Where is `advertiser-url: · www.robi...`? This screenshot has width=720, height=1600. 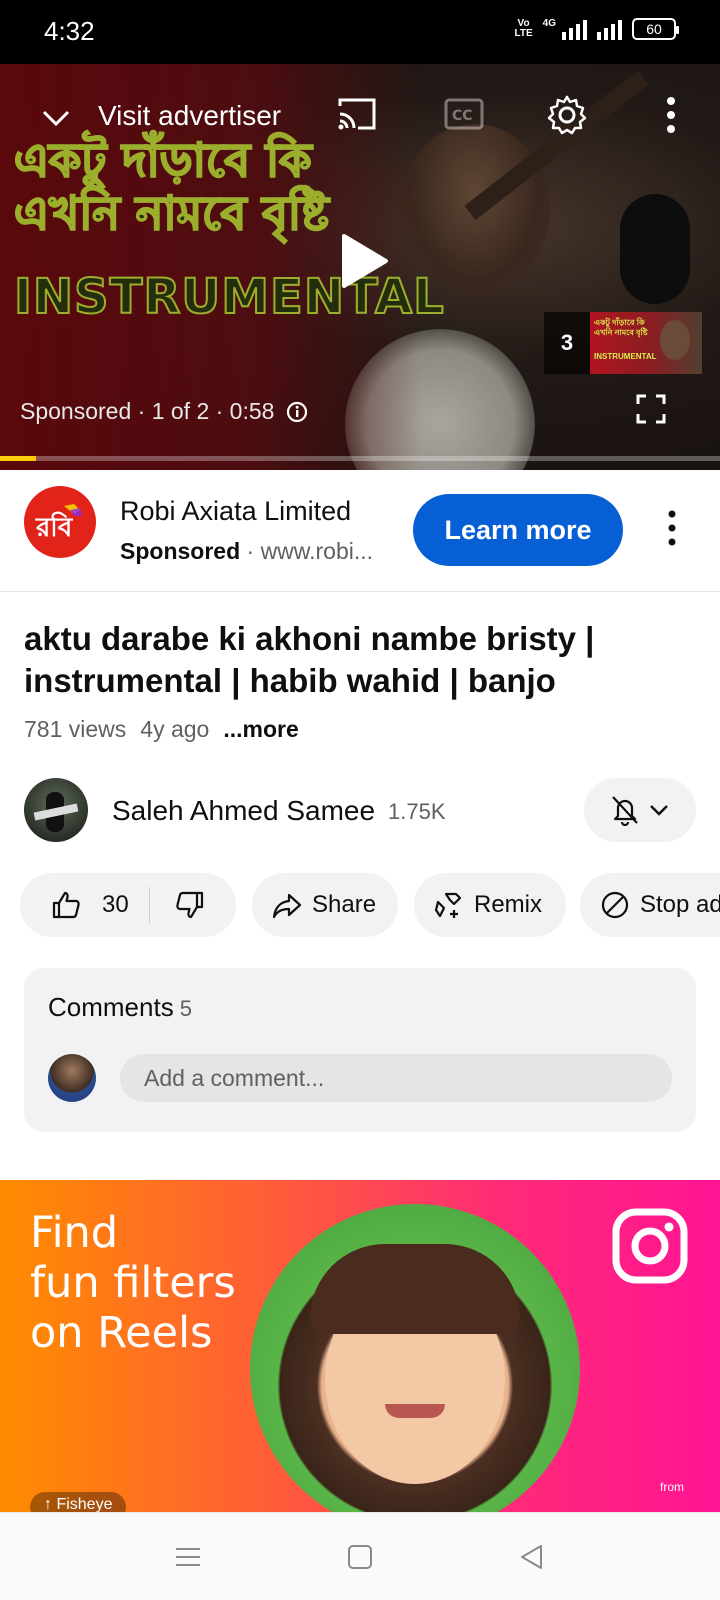
advertiser-url: · www.robi... is located at coordinates (307, 551).